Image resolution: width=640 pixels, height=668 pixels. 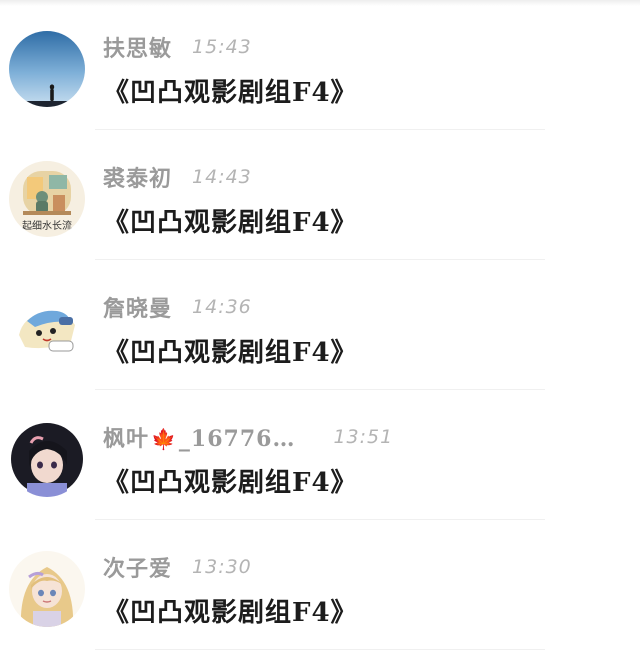 I want to click on message-meta: 扶思敏 15:43, so click(x=177, y=47).